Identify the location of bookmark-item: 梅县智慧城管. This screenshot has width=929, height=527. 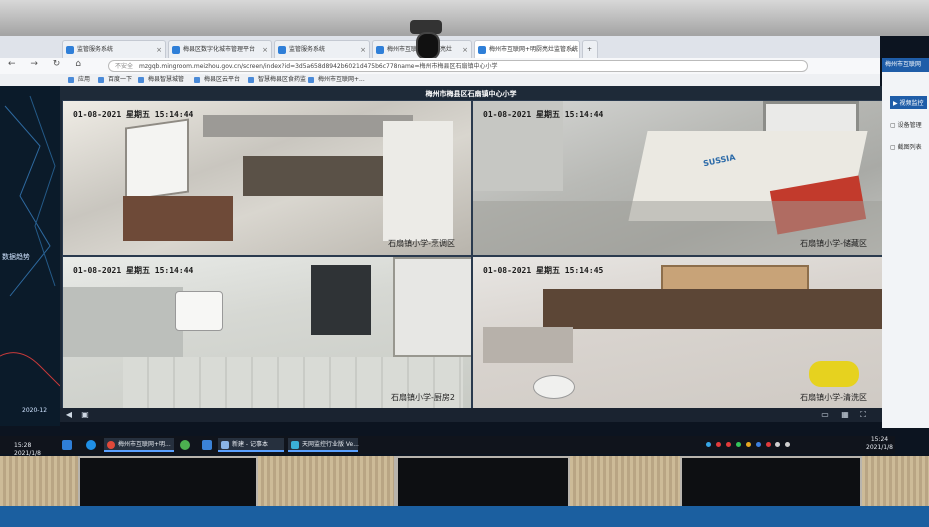
(161, 80).